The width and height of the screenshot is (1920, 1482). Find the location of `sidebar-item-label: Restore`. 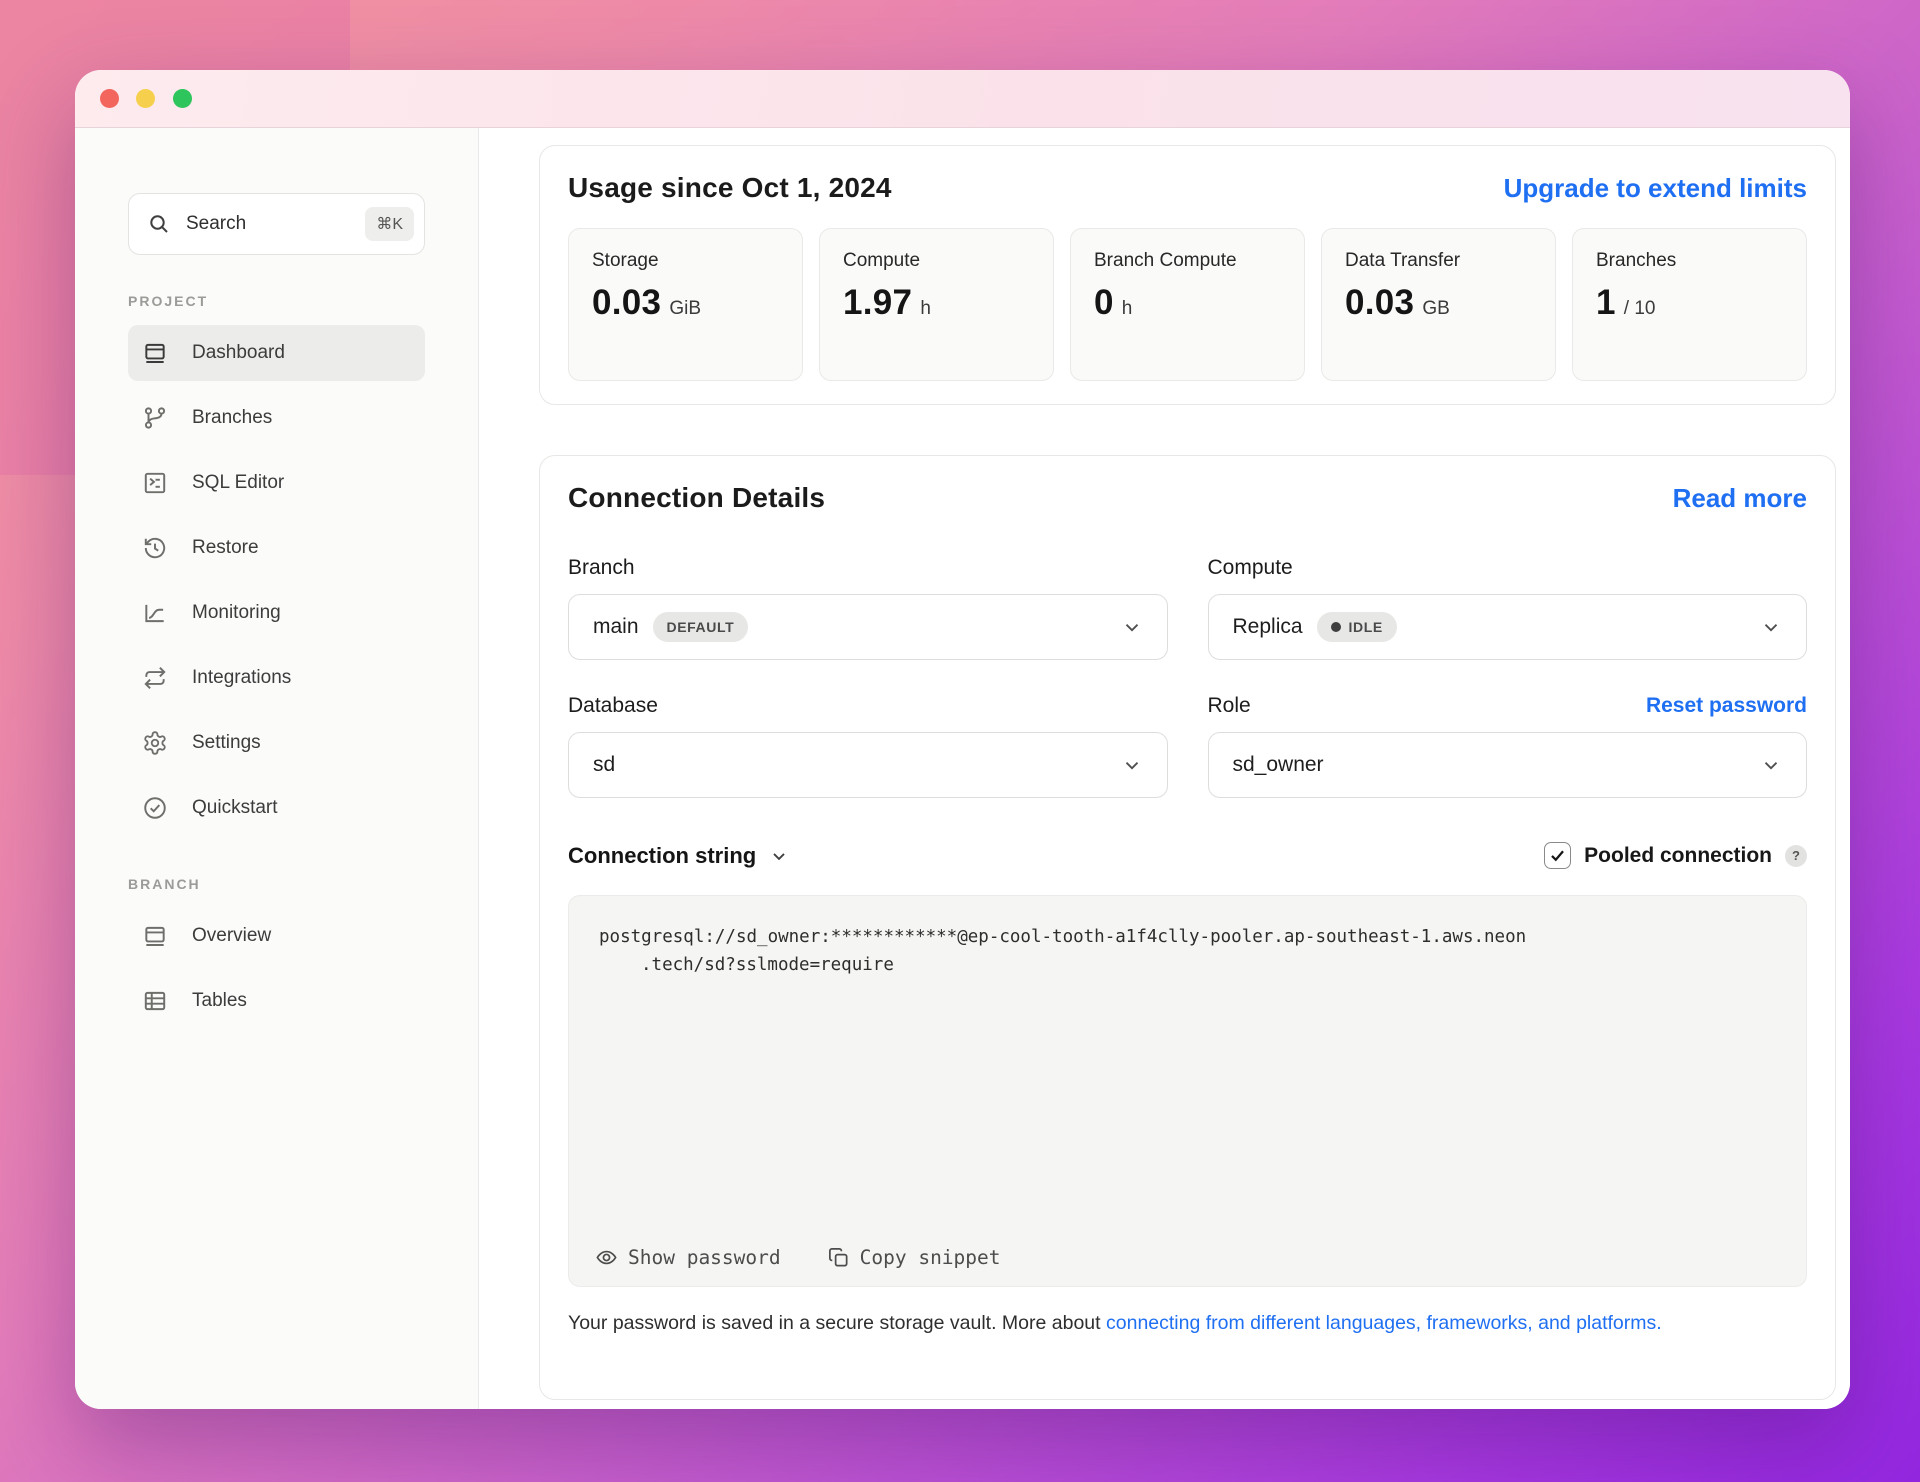

sidebar-item-label: Restore is located at coordinates (225, 547).